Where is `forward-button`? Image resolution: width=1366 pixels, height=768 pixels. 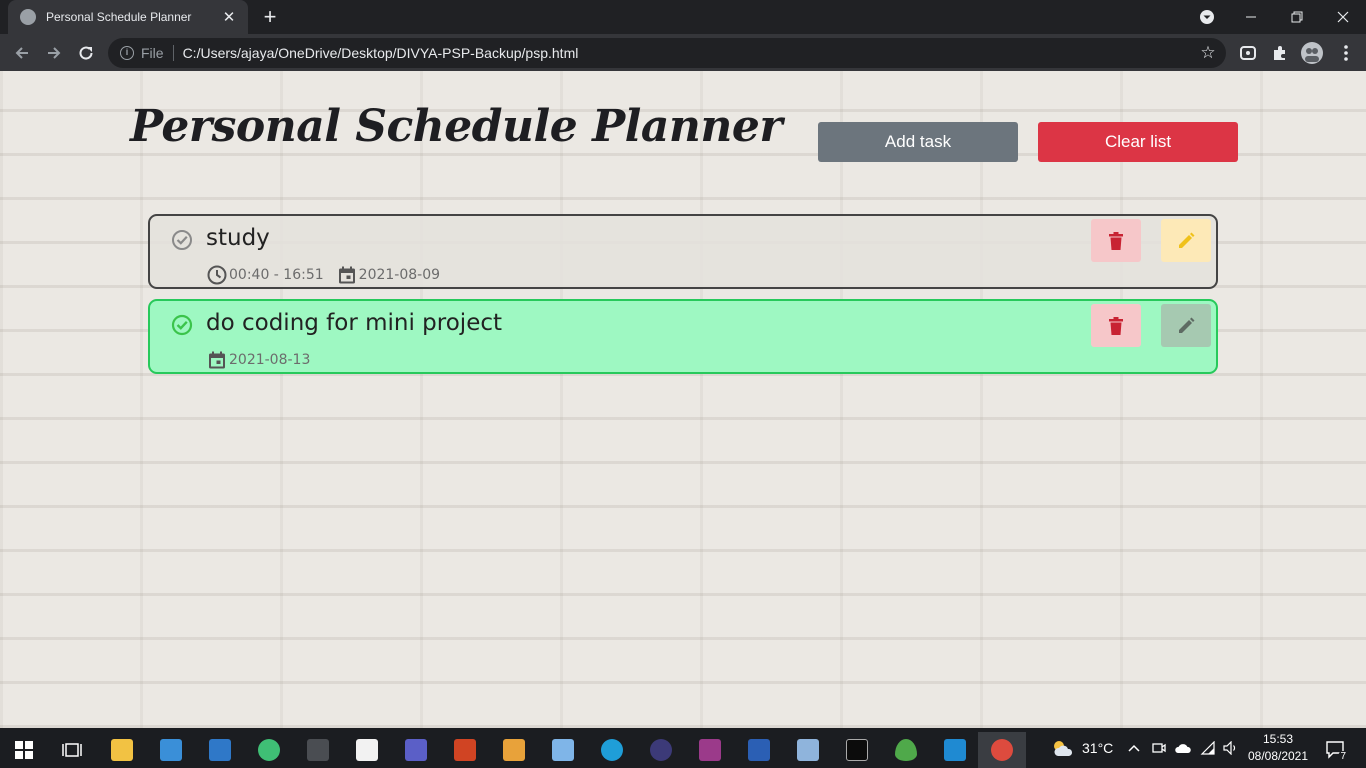
forward-button is located at coordinates (54, 53).